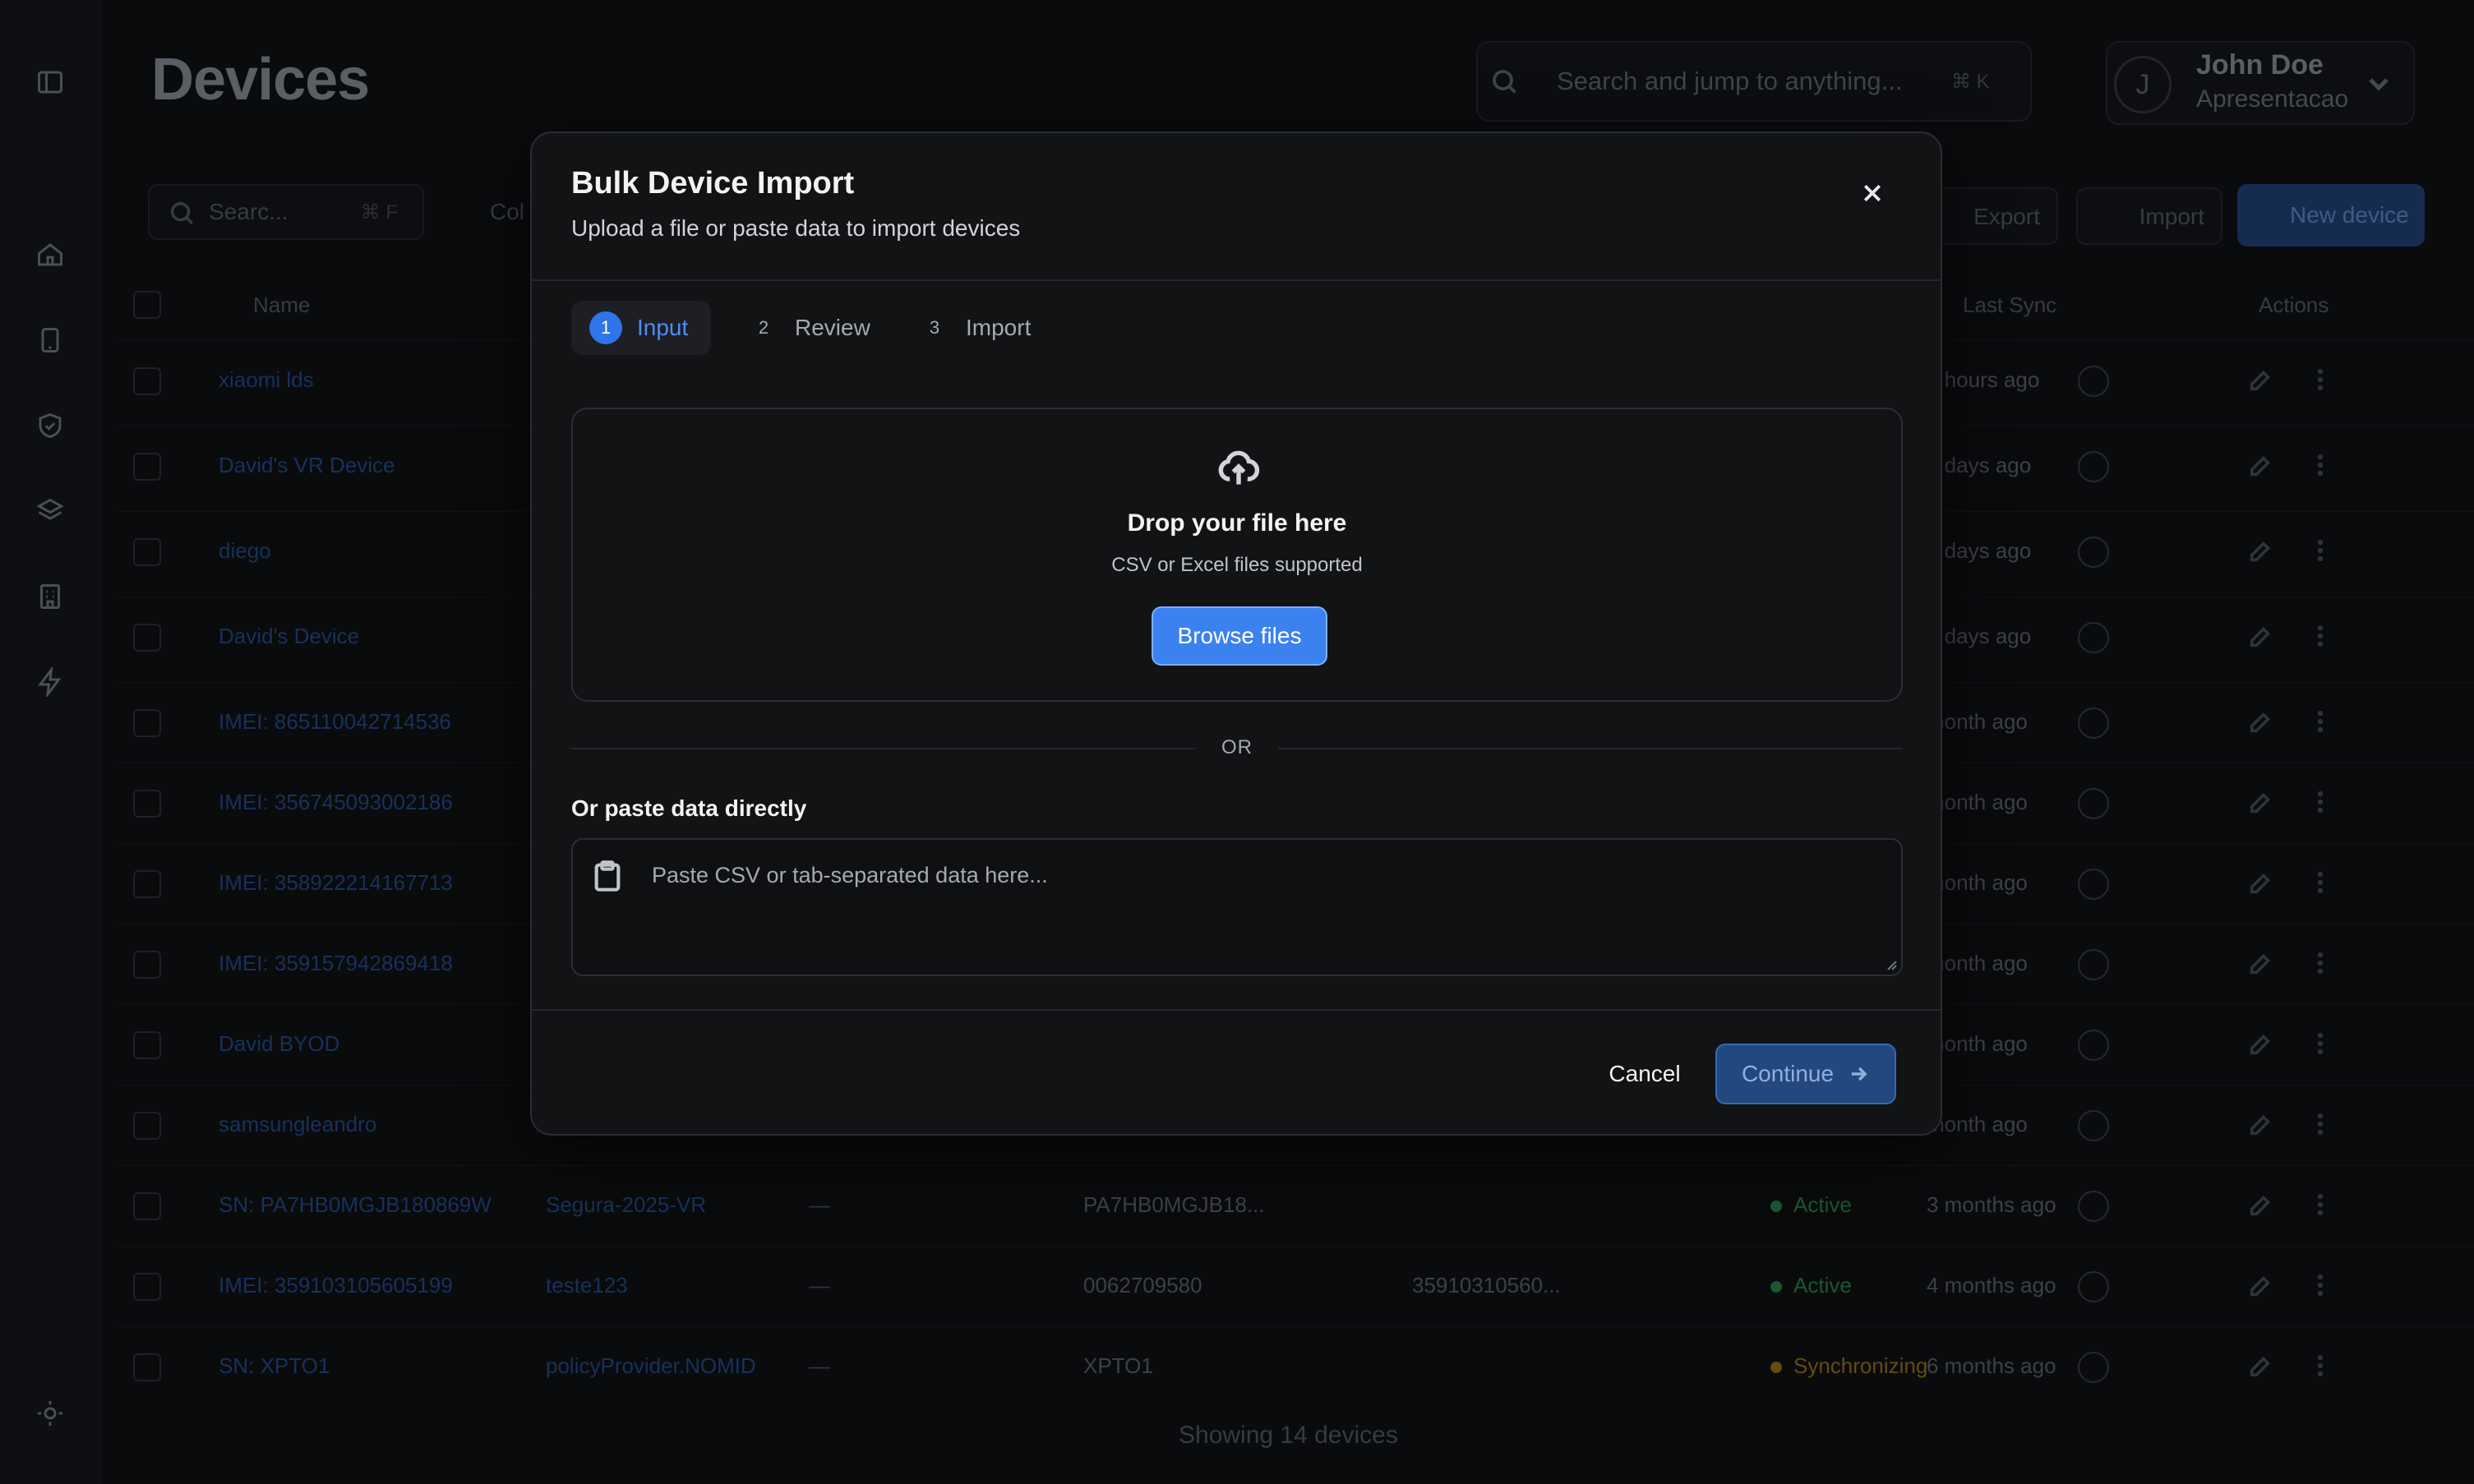 The width and height of the screenshot is (2474, 1484). I want to click on step-number: 2, so click(763, 327).